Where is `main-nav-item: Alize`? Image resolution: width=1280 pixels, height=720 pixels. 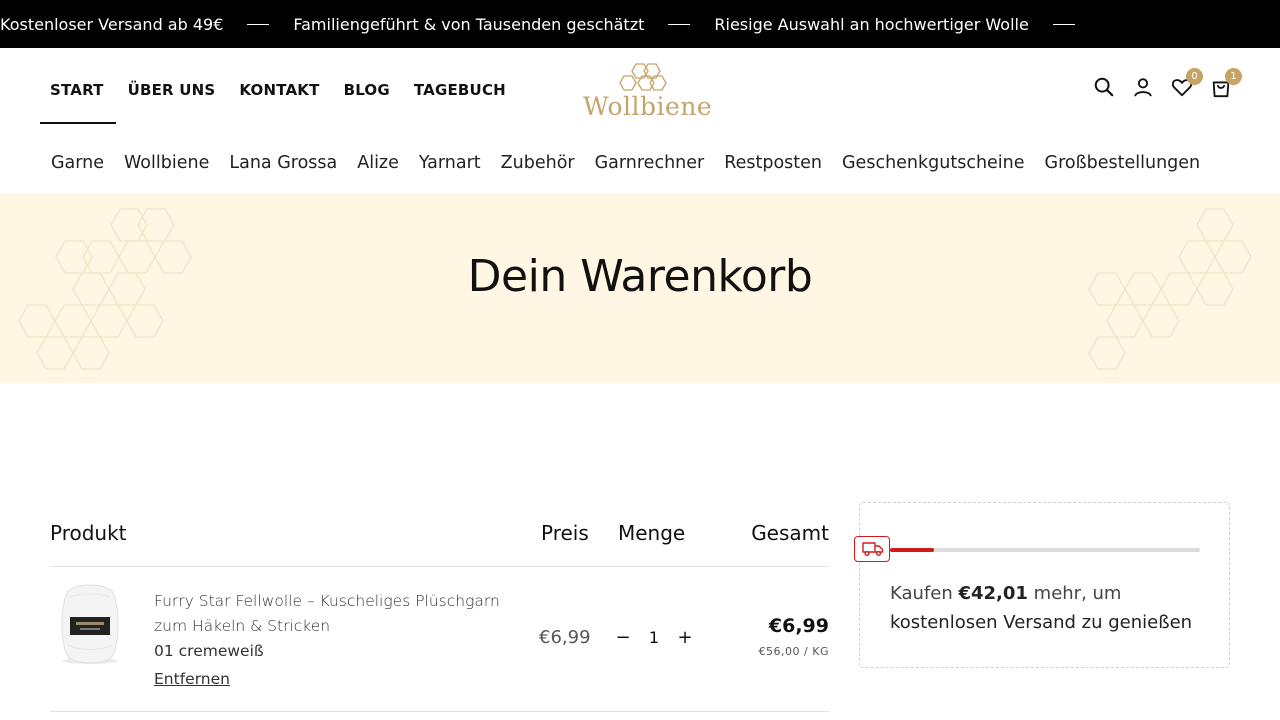 main-nav-item: Alize is located at coordinates (378, 163).